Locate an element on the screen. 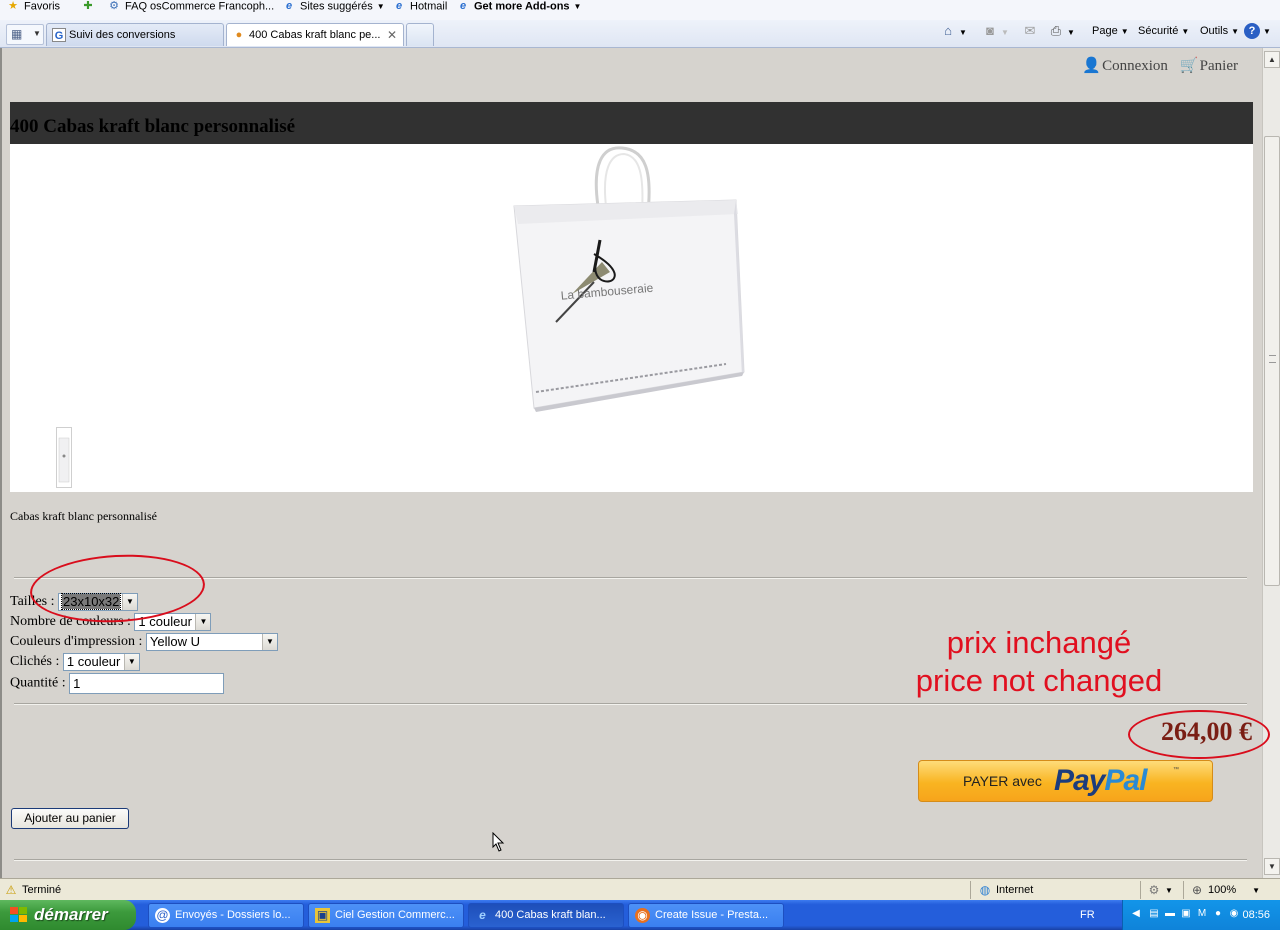 The image size is (1280, 930). tools-menu-label: Outils is located at coordinates (1214, 31).